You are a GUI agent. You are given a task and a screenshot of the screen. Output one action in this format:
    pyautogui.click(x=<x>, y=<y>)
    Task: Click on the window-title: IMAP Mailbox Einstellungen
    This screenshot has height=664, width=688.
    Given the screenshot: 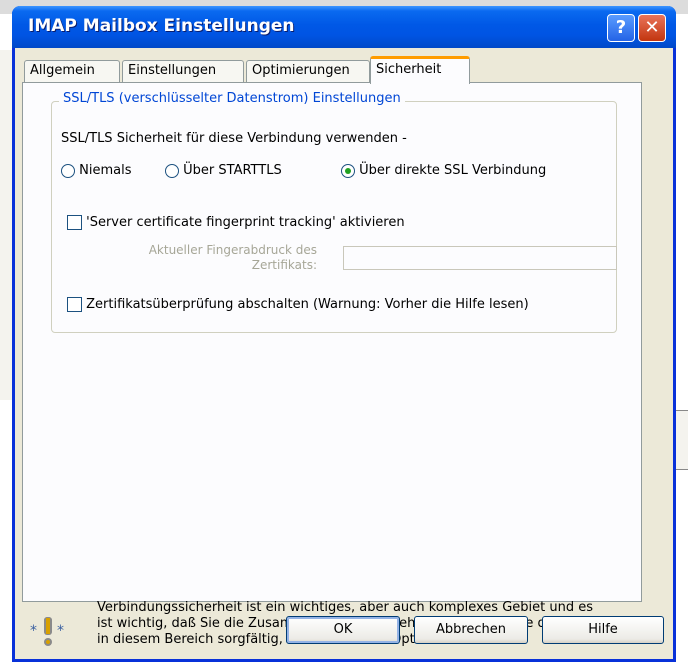 What is the action you would take?
    pyautogui.click(x=161, y=26)
    